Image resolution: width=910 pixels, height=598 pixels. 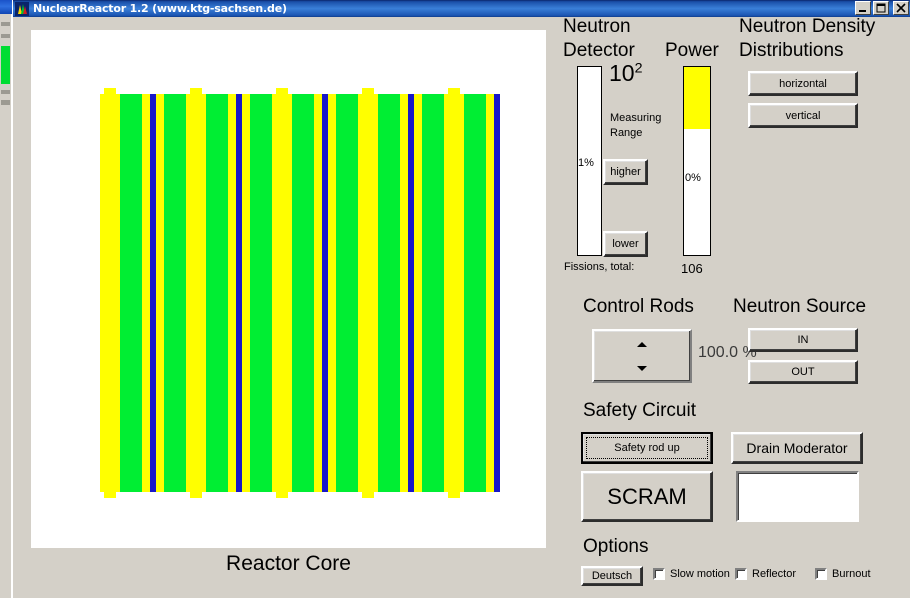 I want to click on control-rods-down-button, so click(x=642, y=368).